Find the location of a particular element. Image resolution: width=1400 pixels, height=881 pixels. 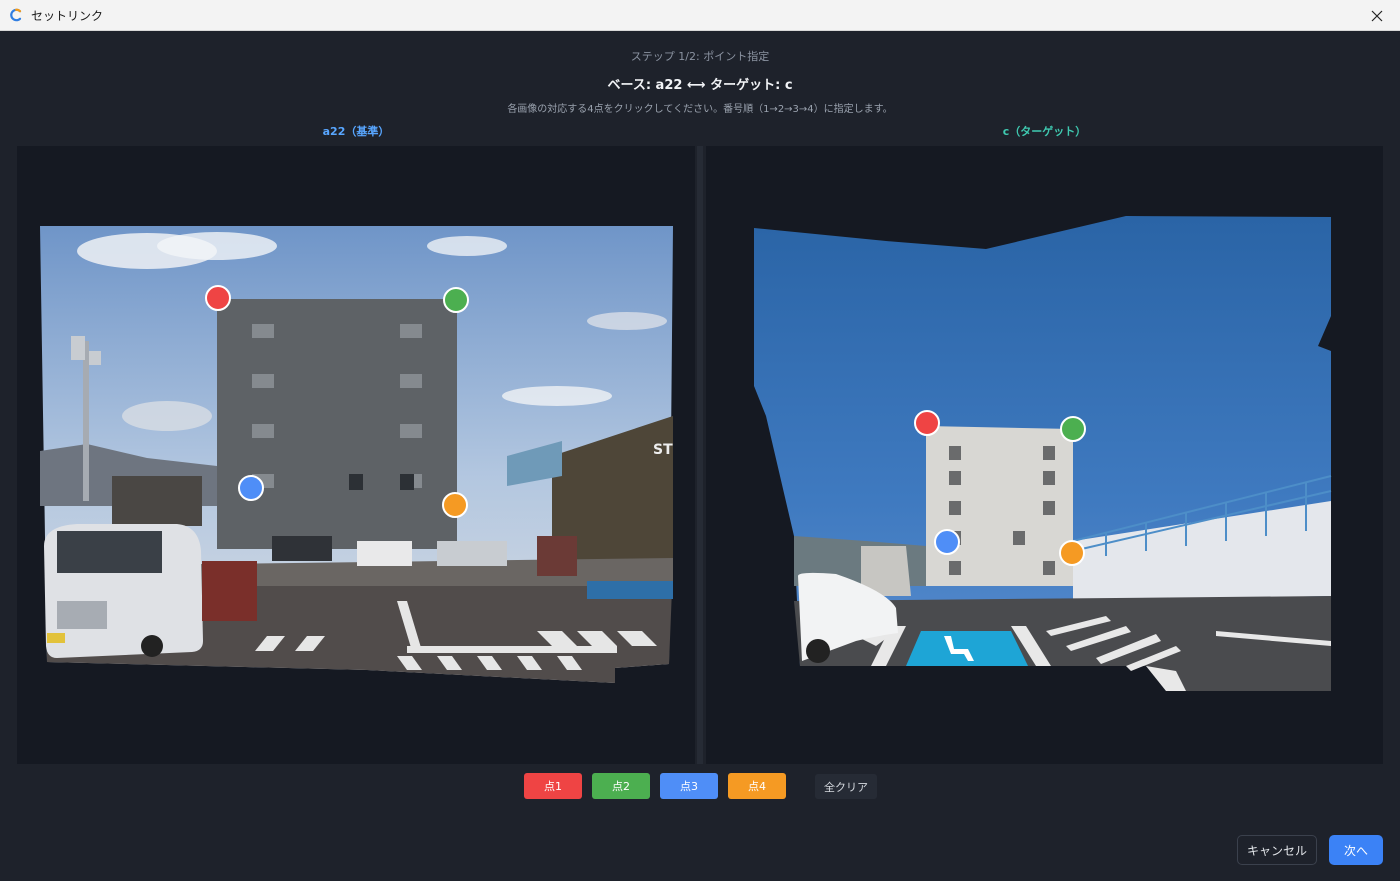

point-3-marker-target is located at coordinates (947, 542).